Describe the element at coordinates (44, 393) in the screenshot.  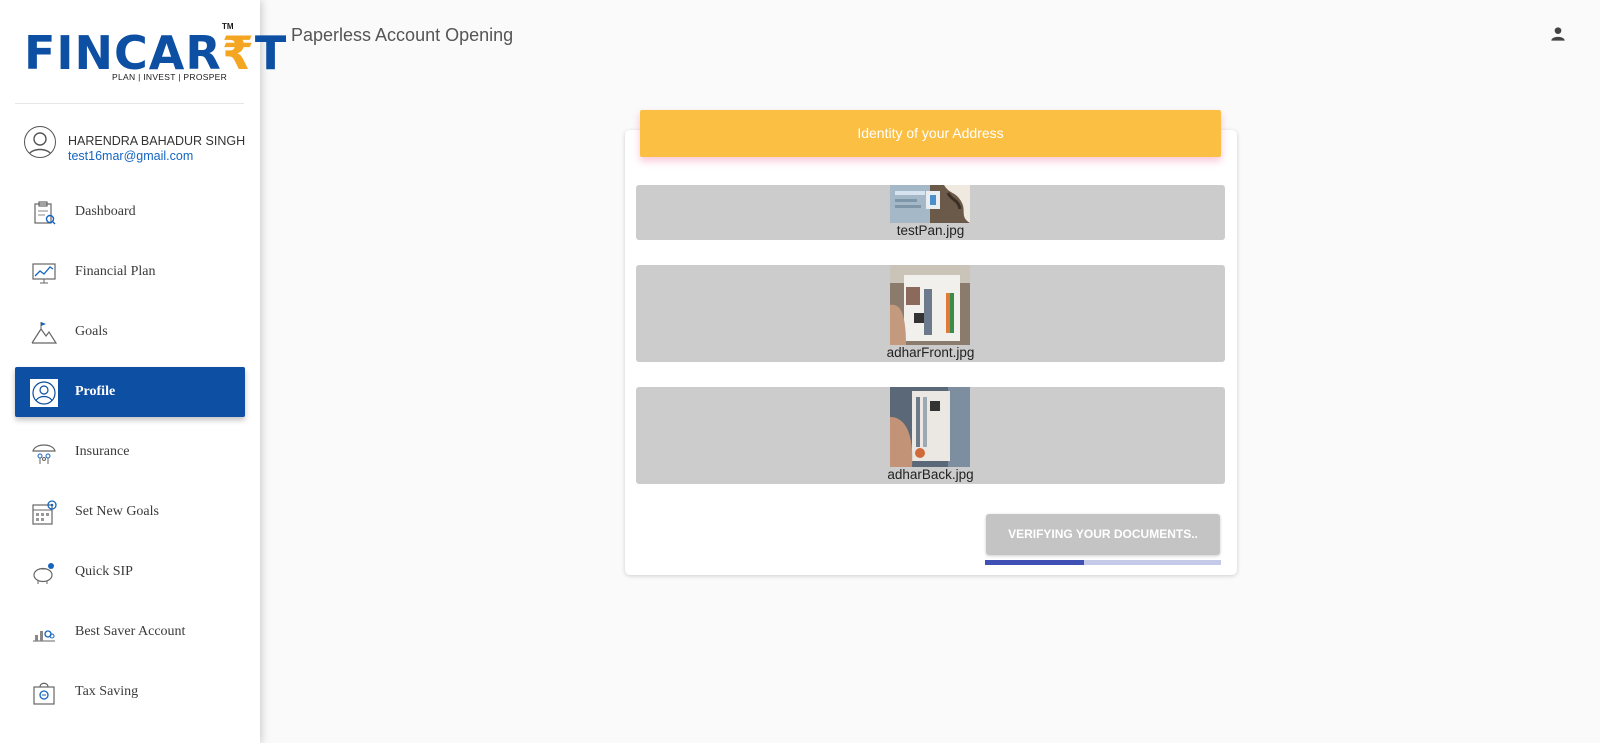
I see `profile-icon` at that location.